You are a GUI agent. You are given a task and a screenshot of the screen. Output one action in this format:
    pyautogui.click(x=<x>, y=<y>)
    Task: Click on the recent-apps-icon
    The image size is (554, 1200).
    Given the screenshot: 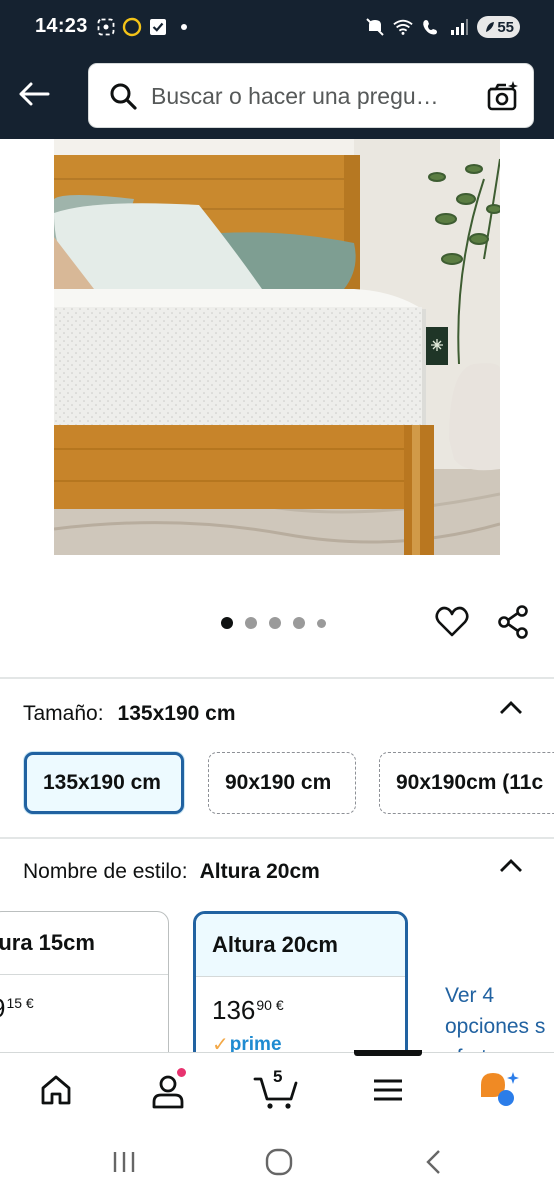 What is the action you would take?
    pyautogui.click(x=124, y=1162)
    